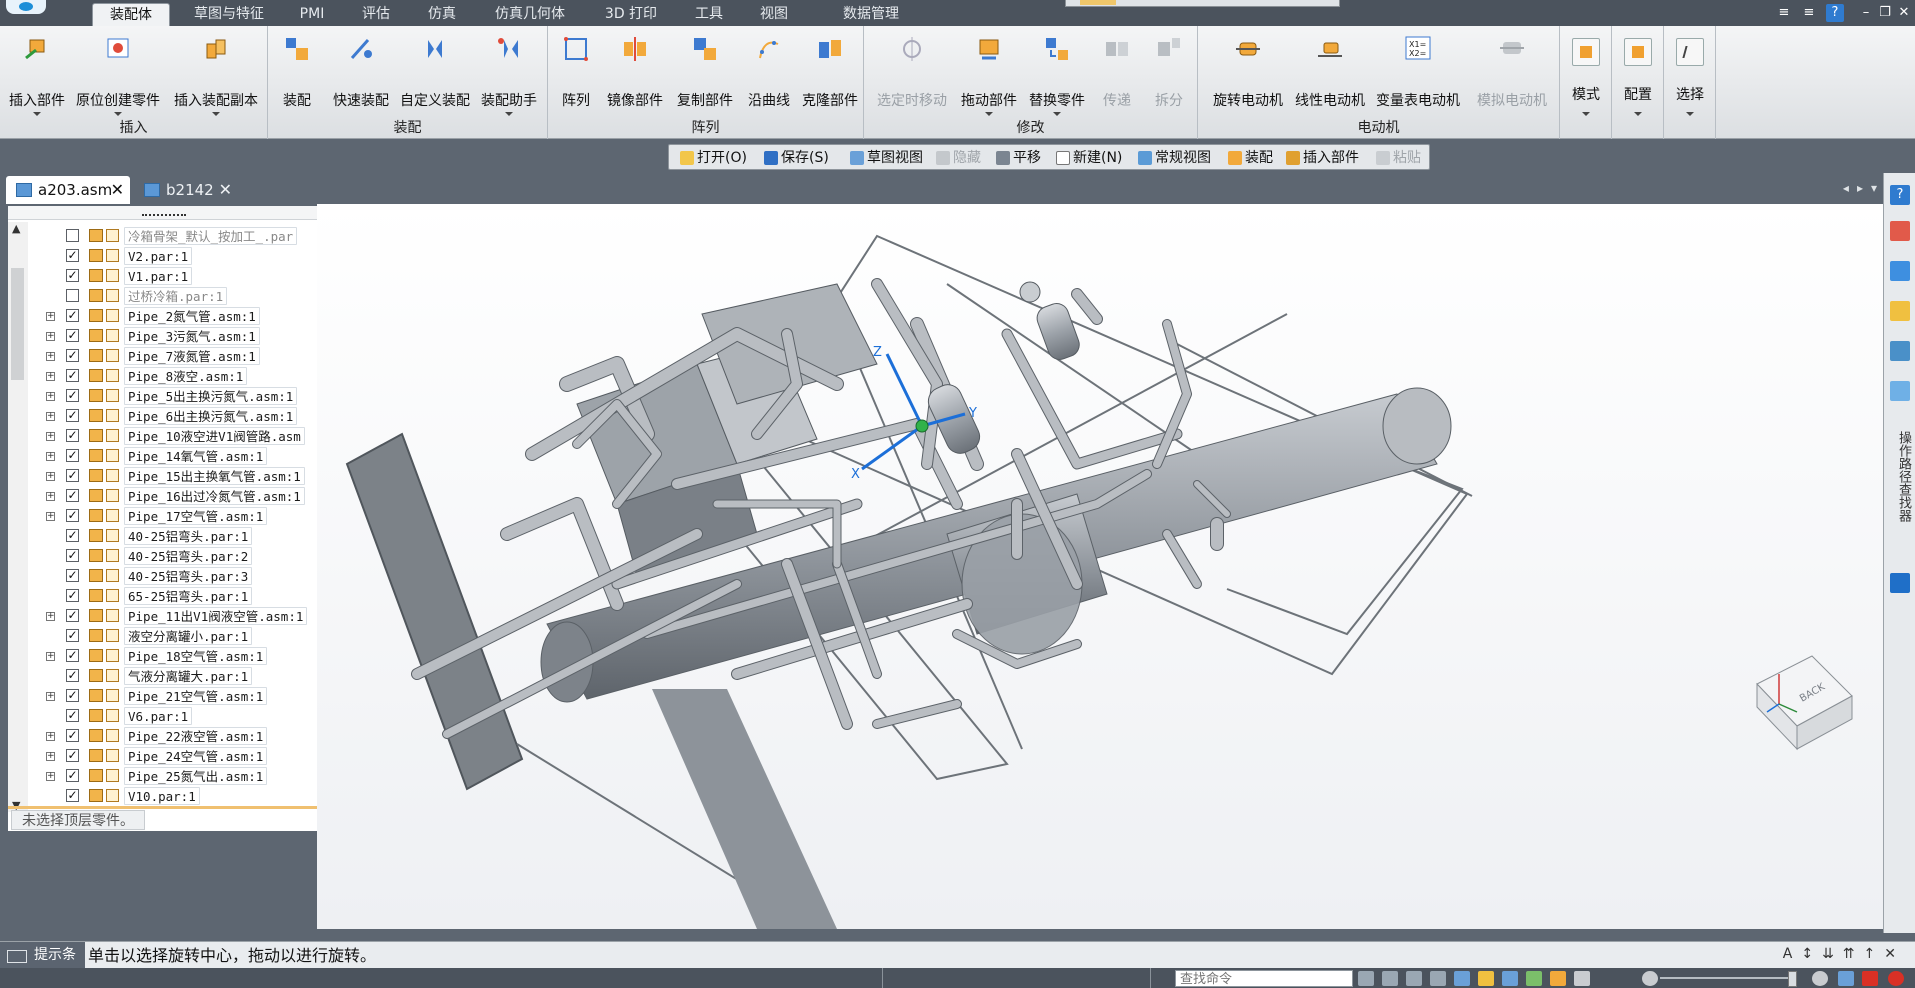  Describe the element at coordinates (178, 356) in the screenshot. I see `tree-row: + ✓ Pipe_7液氮管.asm:1` at that location.